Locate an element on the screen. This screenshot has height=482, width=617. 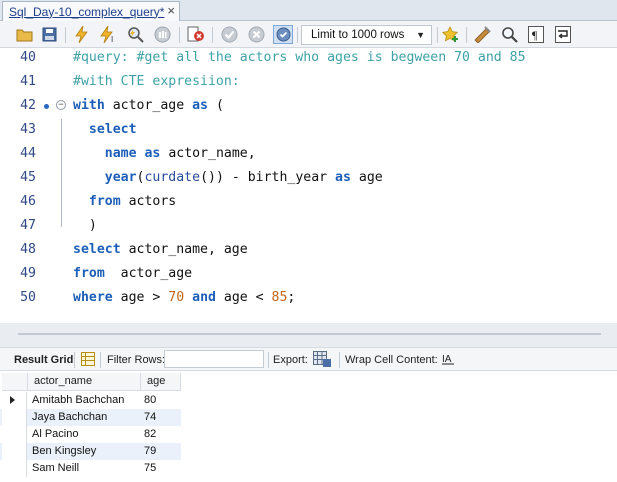
execute-icon is located at coordinates (82, 34).